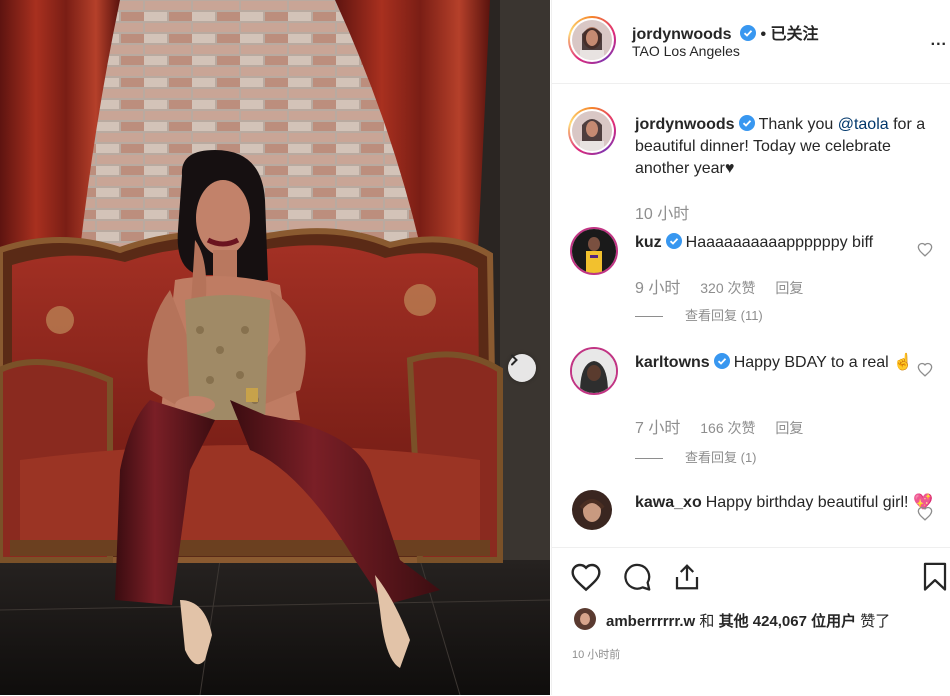 This screenshot has height=696, width=950. Describe the element at coordinates (586, 577) in the screenshot. I see `heart-icon` at that location.